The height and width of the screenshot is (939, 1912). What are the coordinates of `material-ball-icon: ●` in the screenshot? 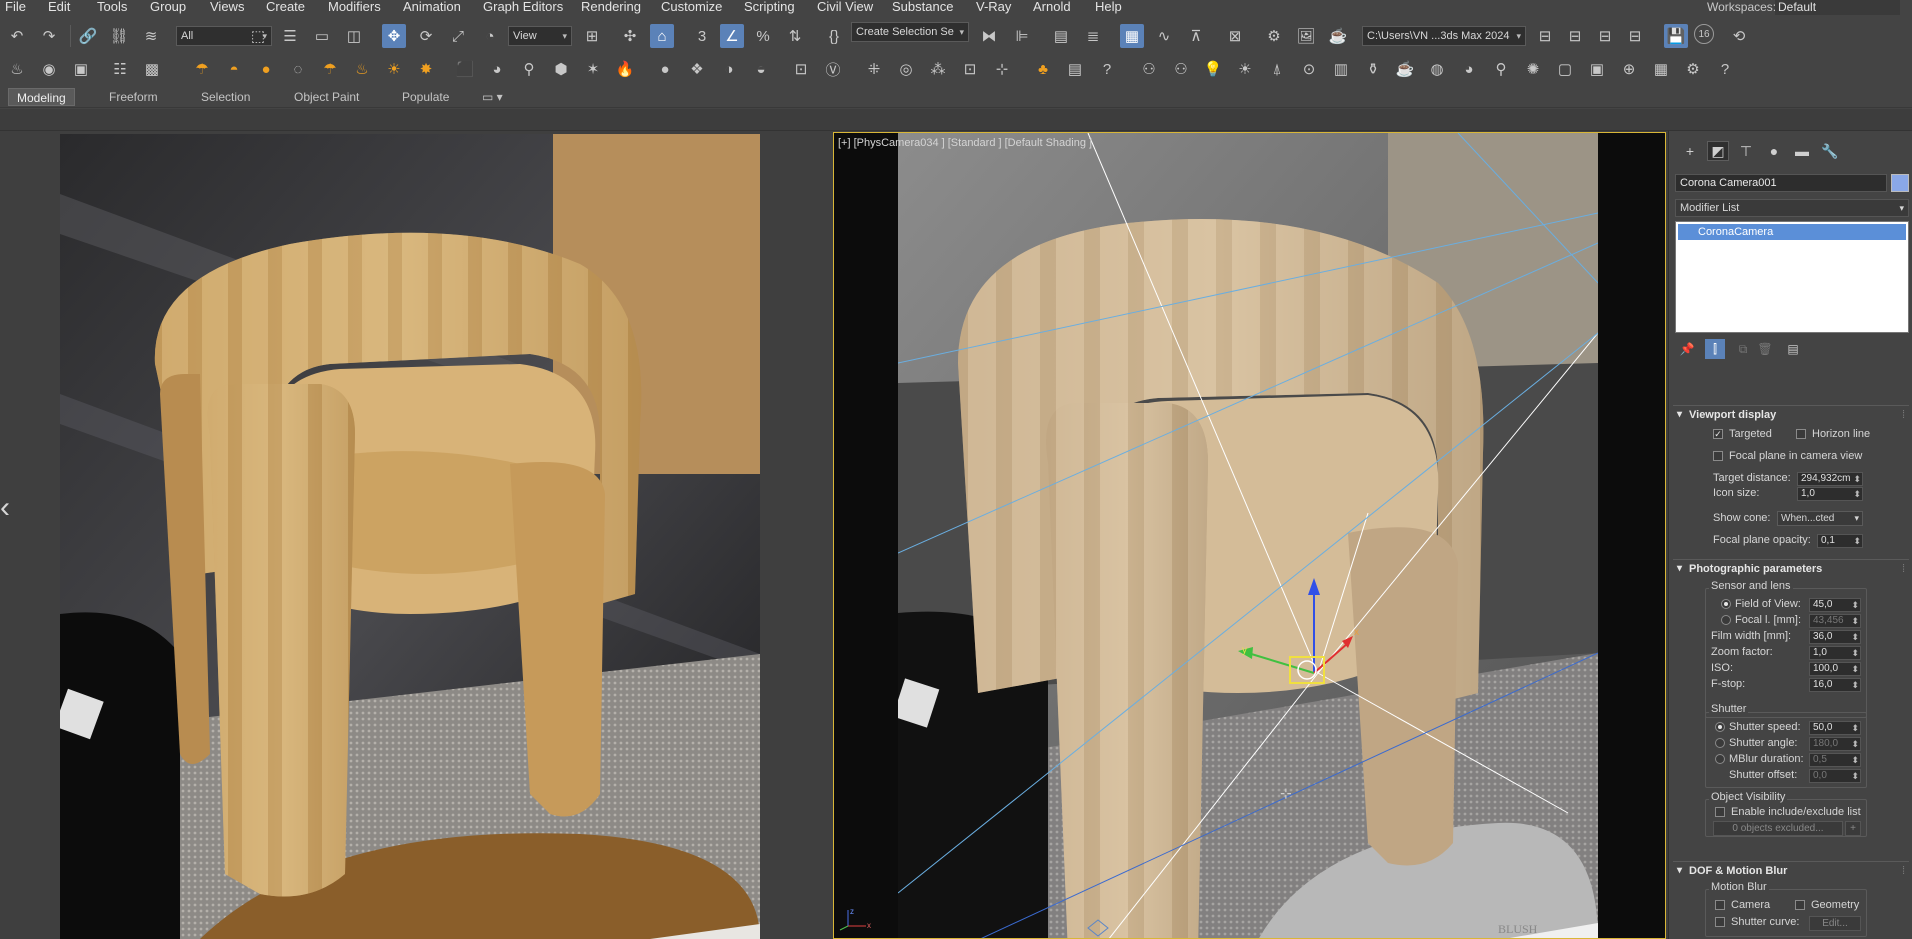 It's located at (665, 69).